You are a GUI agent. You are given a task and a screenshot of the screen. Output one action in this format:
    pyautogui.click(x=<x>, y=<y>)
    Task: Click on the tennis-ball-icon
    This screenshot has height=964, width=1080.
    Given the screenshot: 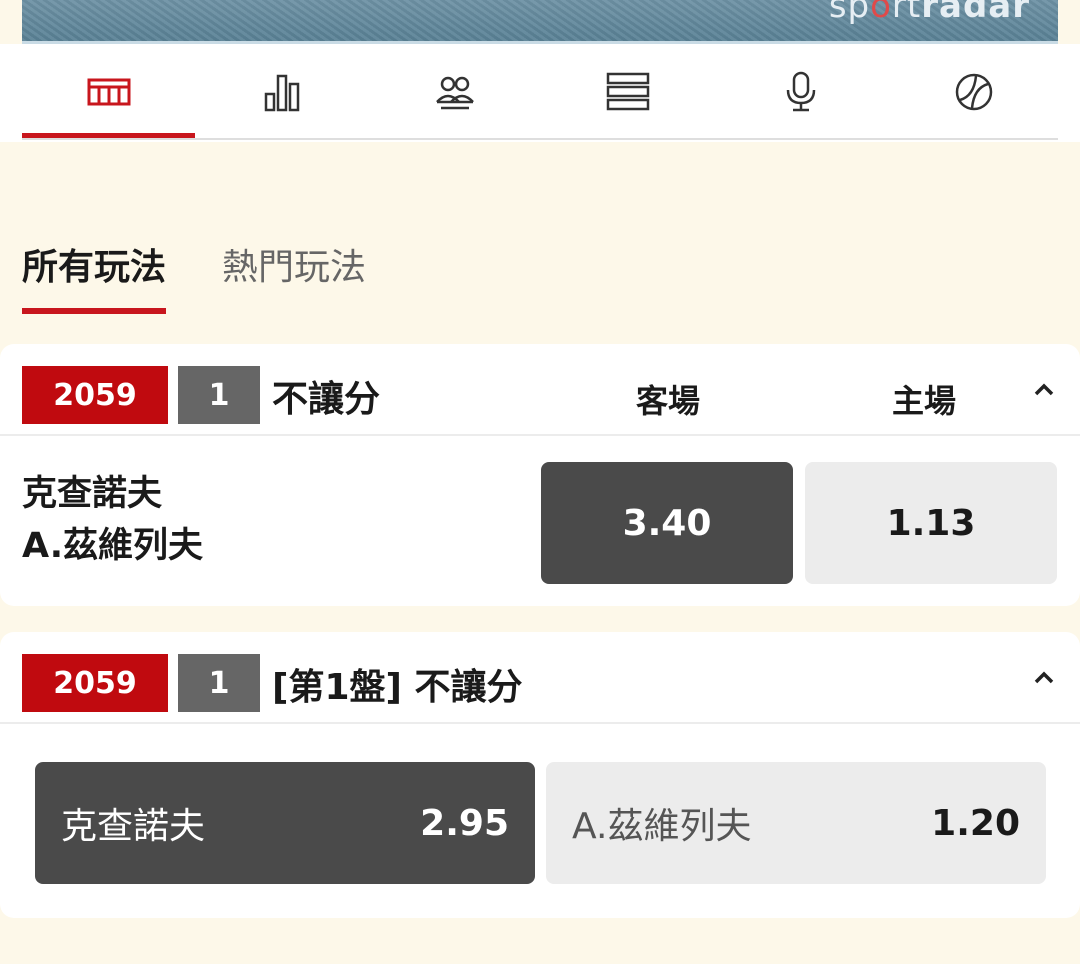 What is the action you would take?
    pyautogui.click(x=973, y=92)
    